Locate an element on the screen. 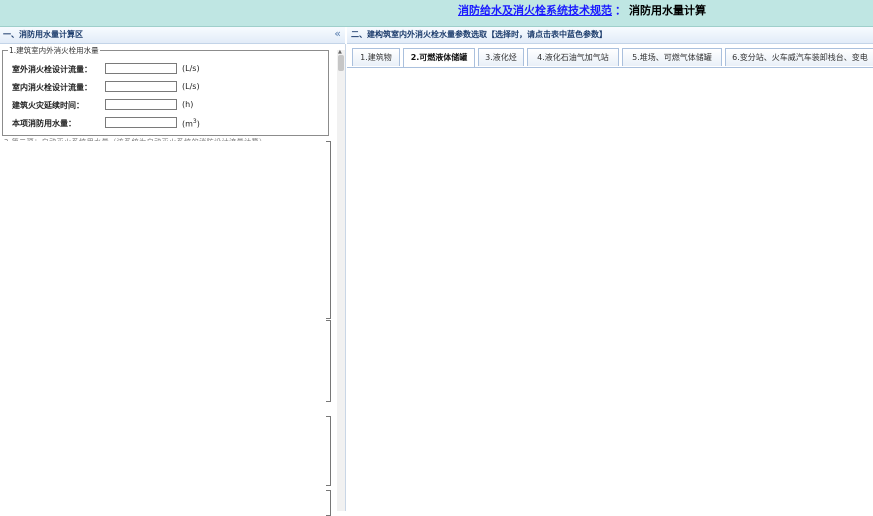 This screenshot has width=873, height=516. water-volume-unit: (m3) is located at coordinates (191, 123).